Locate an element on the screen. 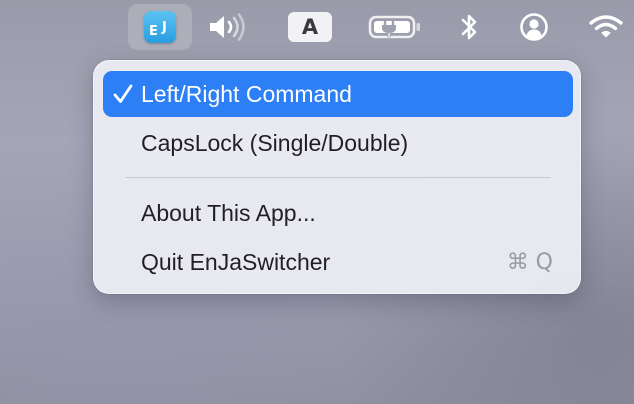 The image size is (634, 404). menu-item-label: Left/Right Command is located at coordinates (246, 93).